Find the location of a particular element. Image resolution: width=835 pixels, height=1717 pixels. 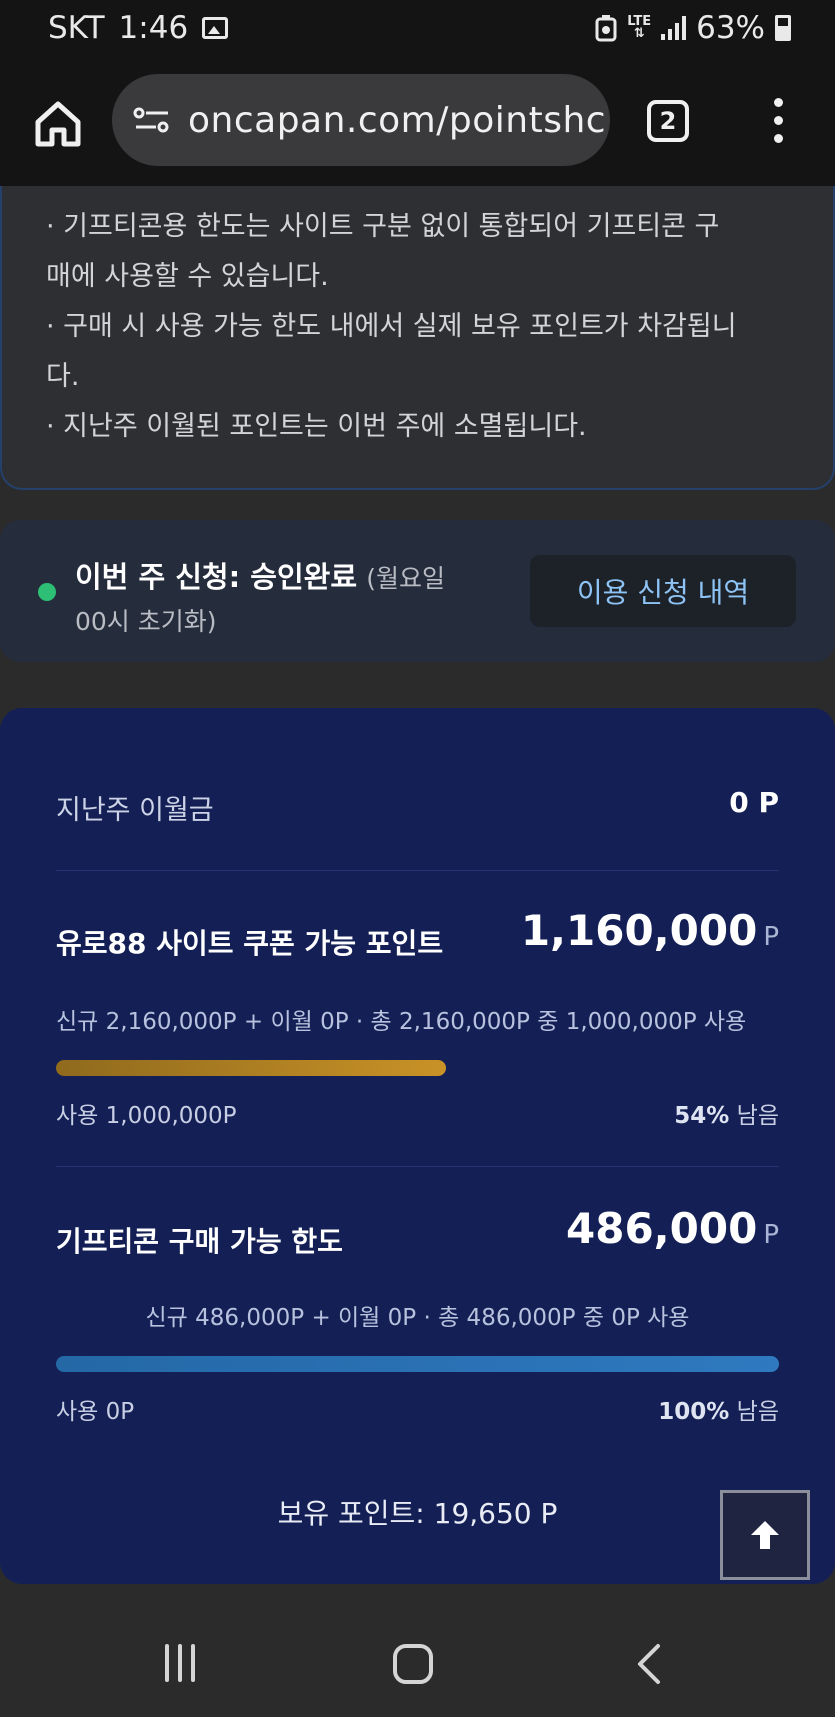

gifticon-unit: P is located at coordinates (771, 1235).